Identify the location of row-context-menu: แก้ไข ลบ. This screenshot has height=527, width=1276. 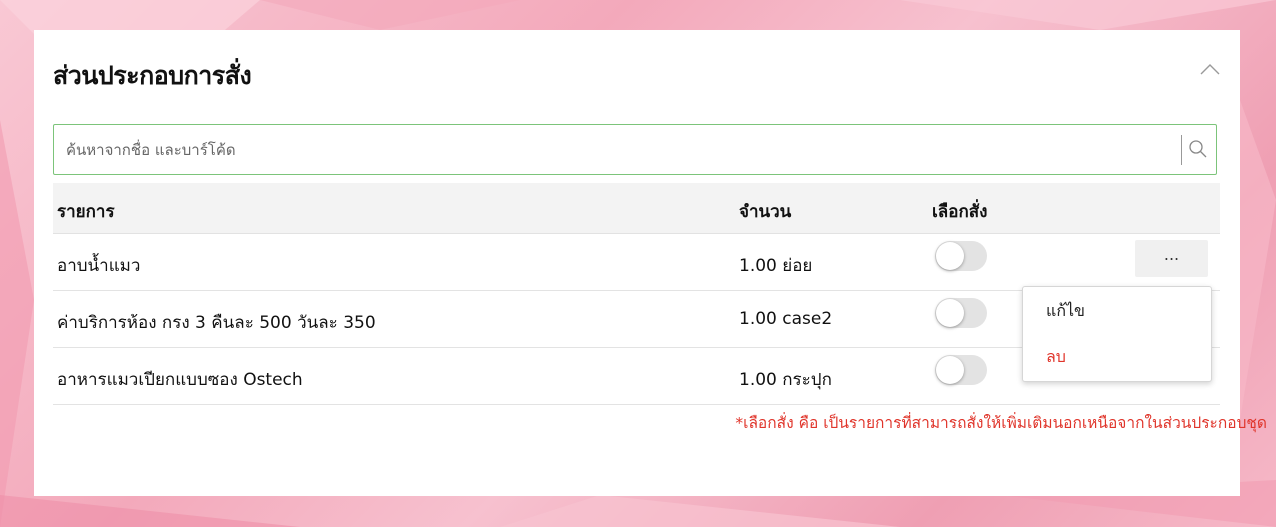
(1117, 334).